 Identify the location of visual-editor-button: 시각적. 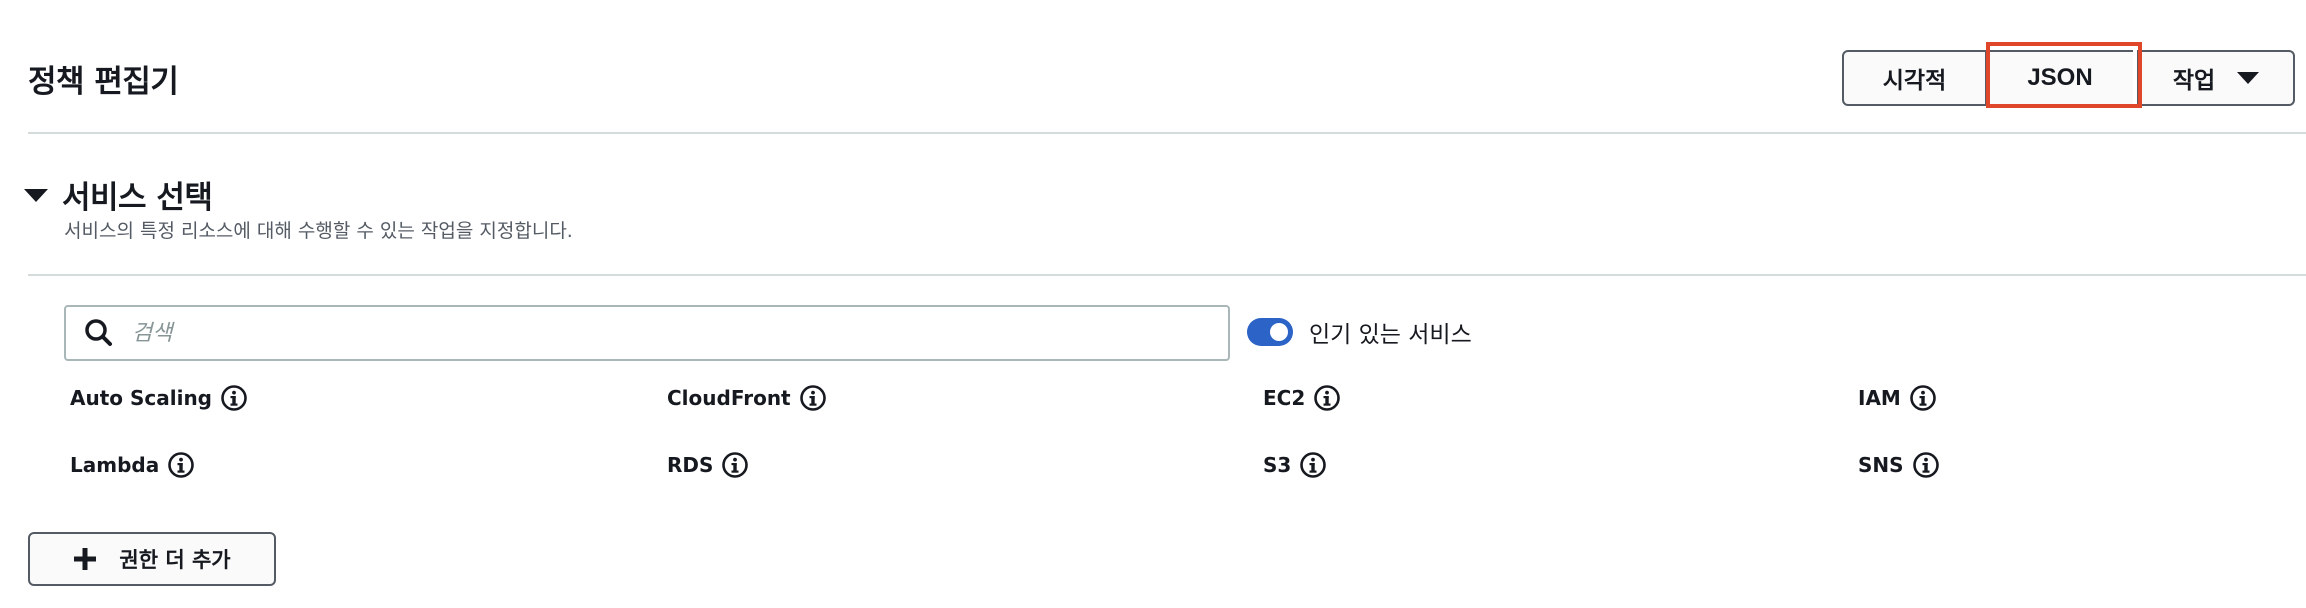
(1914, 78).